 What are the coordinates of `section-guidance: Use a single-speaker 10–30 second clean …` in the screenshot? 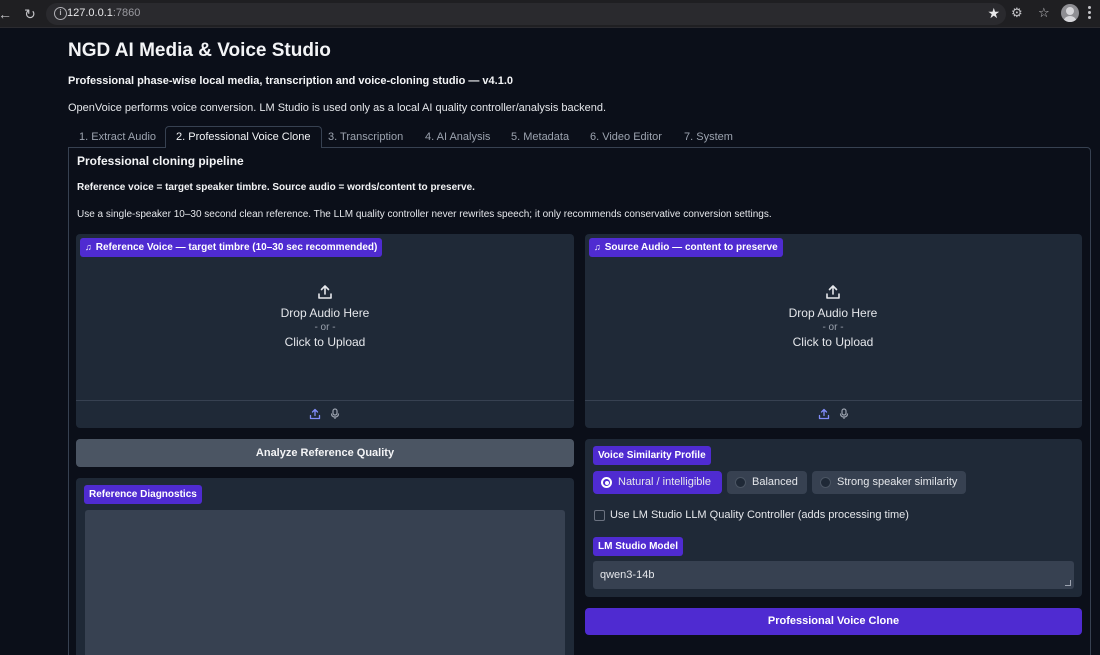 It's located at (424, 214).